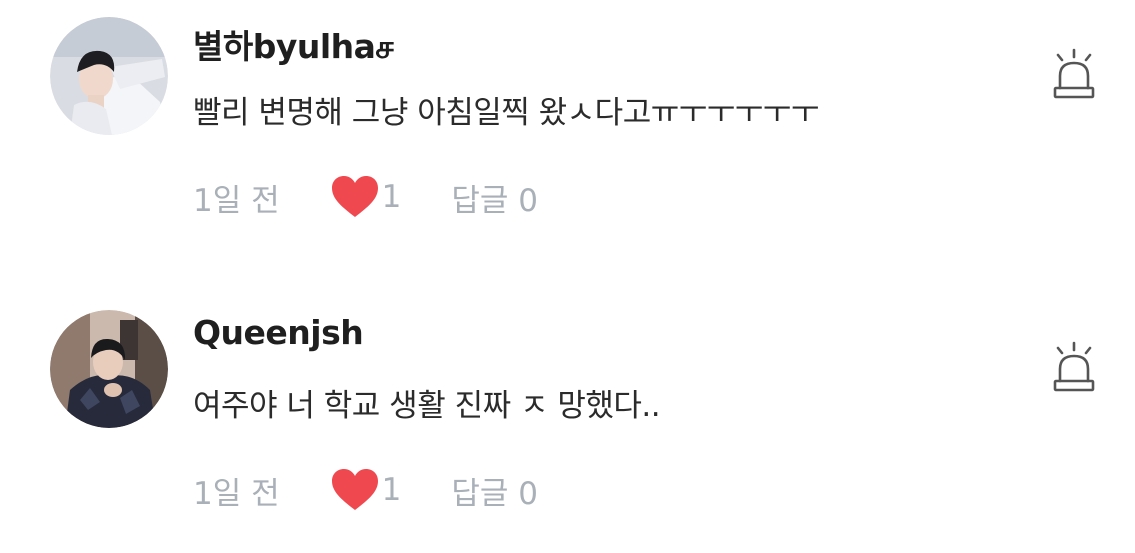 This screenshot has height=553, width=1135. I want to click on comment-text: 여주야 너 학교 생활 진짜 ㅈ 망했다.., so click(427, 406).